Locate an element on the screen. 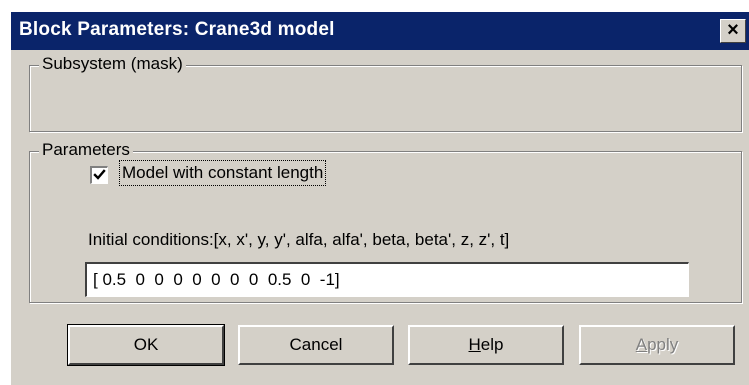  constant-length-checkbox is located at coordinates (99, 175).